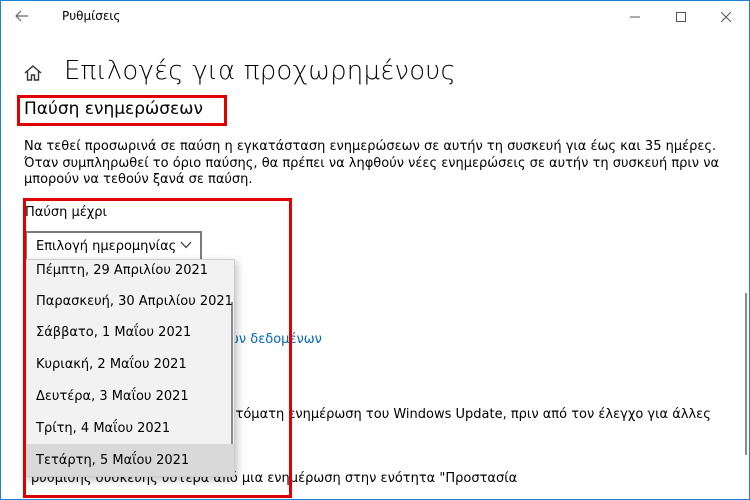  What do you see at coordinates (130, 364) in the screenshot?
I see `dropdown-item: Κυριακή, 2 Μαΐου 2021` at bounding box center [130, 364].